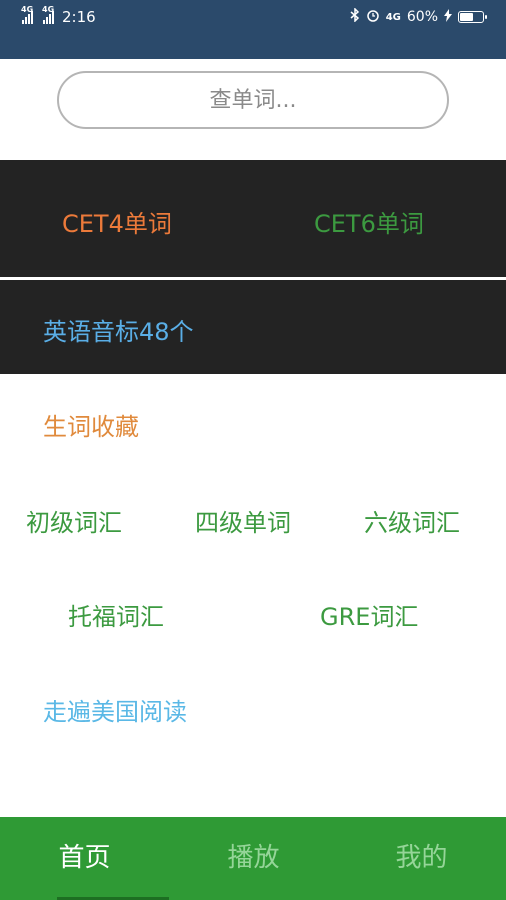 The image size is (506, 900). What do you see at coordinates (27, 14) in the screenshot?
I see `signal-icon: 4G` at bounding box center [27, 14].